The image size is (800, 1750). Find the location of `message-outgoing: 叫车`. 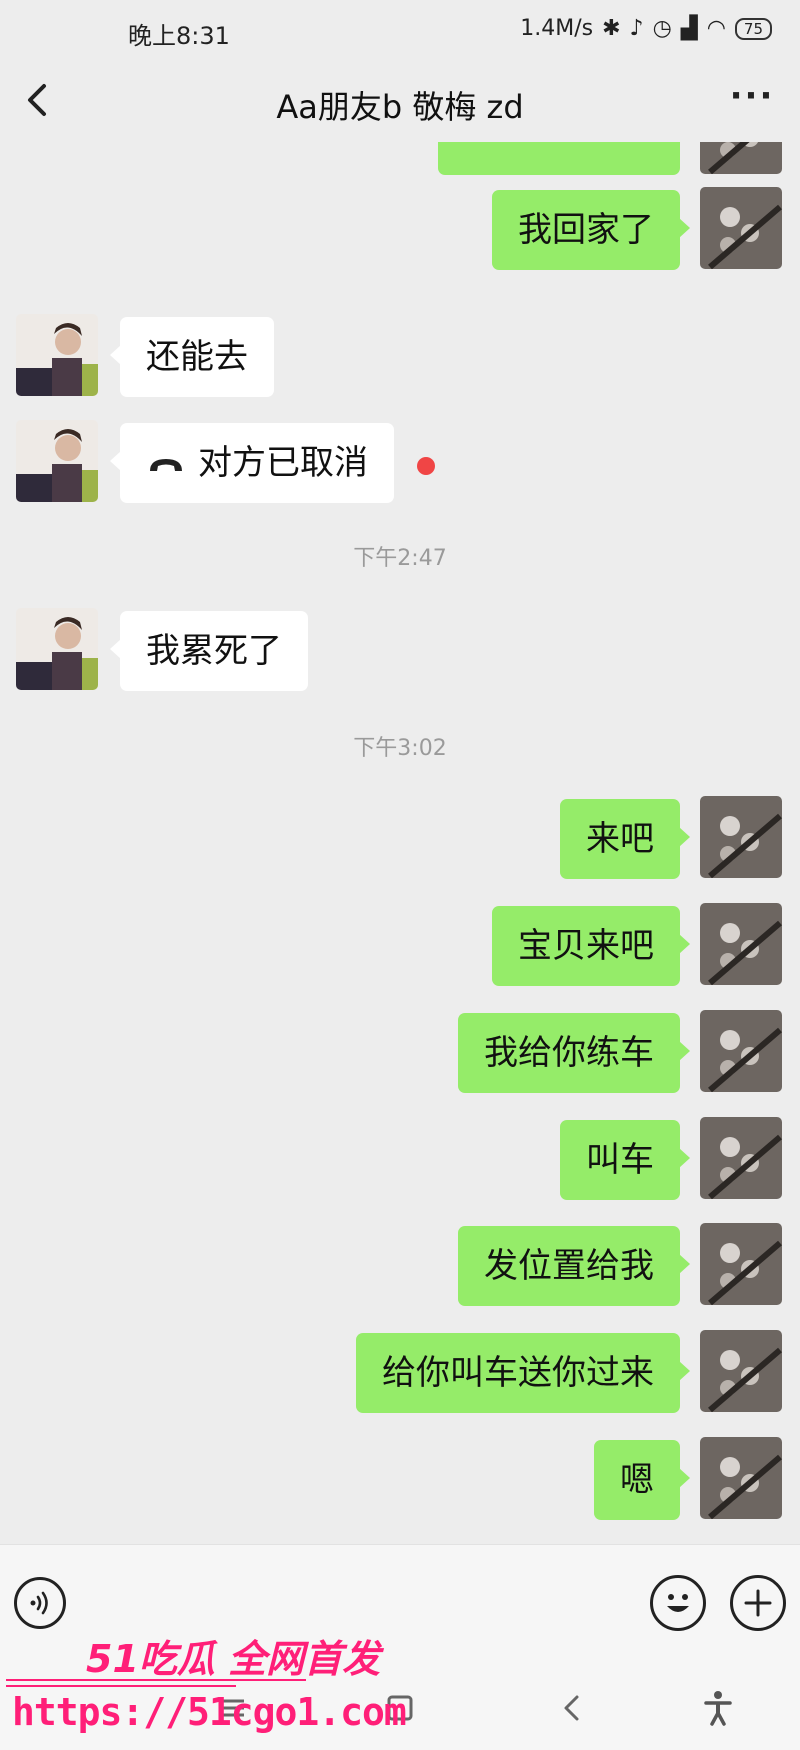

message-outgoing: 叫车 is located at coordinates (400, 1159).